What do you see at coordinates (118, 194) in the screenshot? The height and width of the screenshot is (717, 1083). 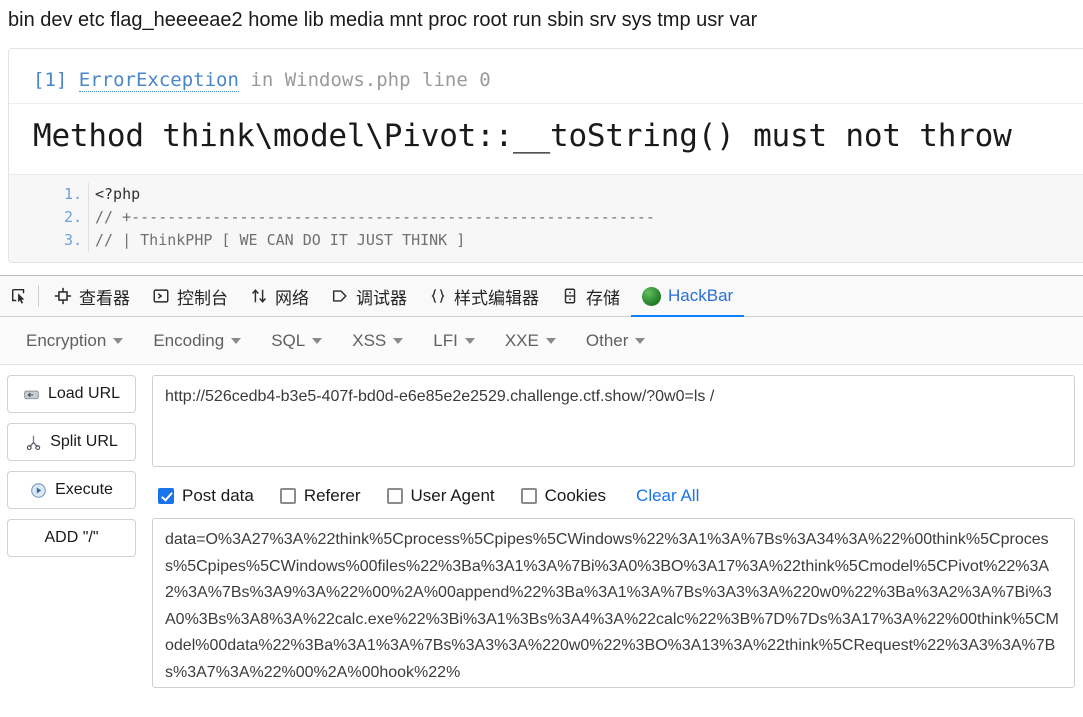 I see `line-content: <?php` at bounding box center [118, 194].